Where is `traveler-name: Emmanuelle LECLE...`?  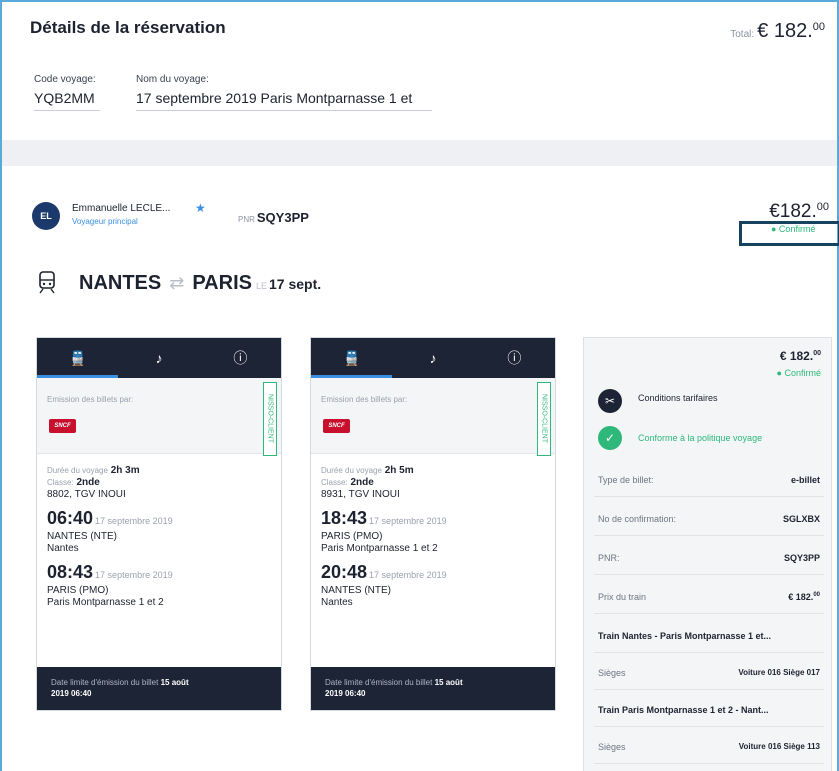 traveler-name: Emmanuelle LECLE... is located at coordinates (121, 208).